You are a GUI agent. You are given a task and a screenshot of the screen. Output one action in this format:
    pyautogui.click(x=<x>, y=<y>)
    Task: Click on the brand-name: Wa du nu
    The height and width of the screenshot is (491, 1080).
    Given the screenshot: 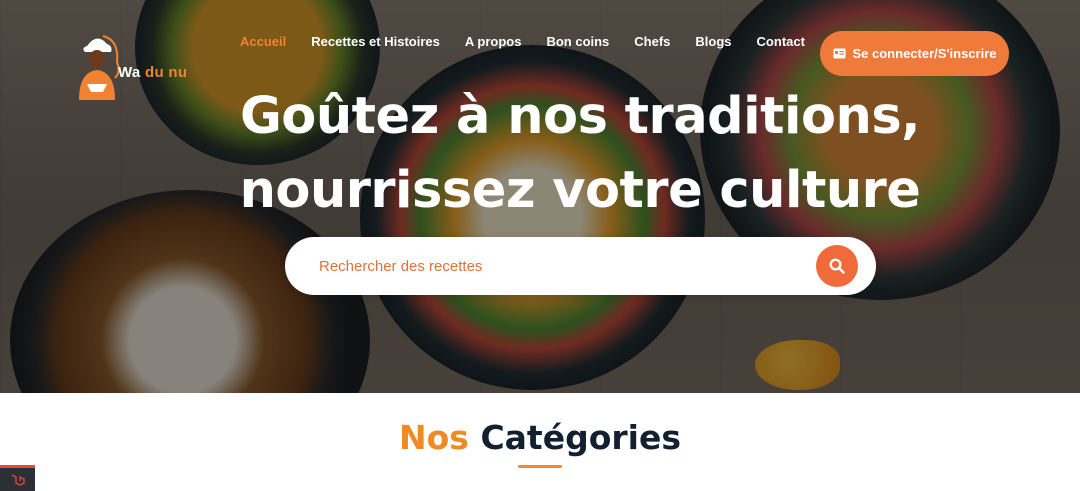 What is the action you would take?
    pyautogui.click(x=152, y=72)
    